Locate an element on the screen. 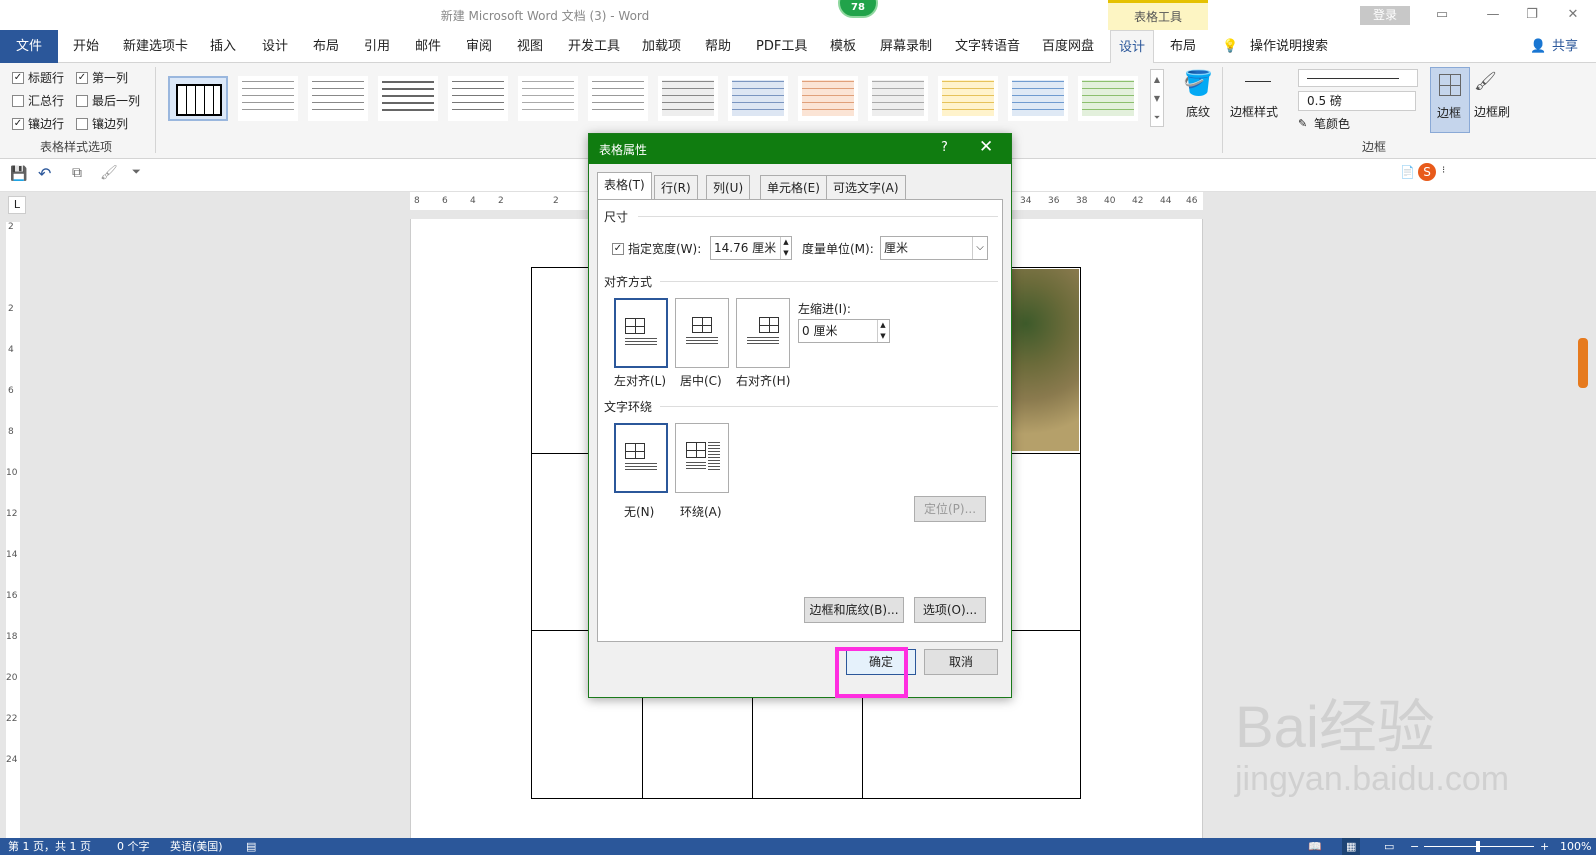  pdf-icon: 📄 is located at coordinates (1407, 172).